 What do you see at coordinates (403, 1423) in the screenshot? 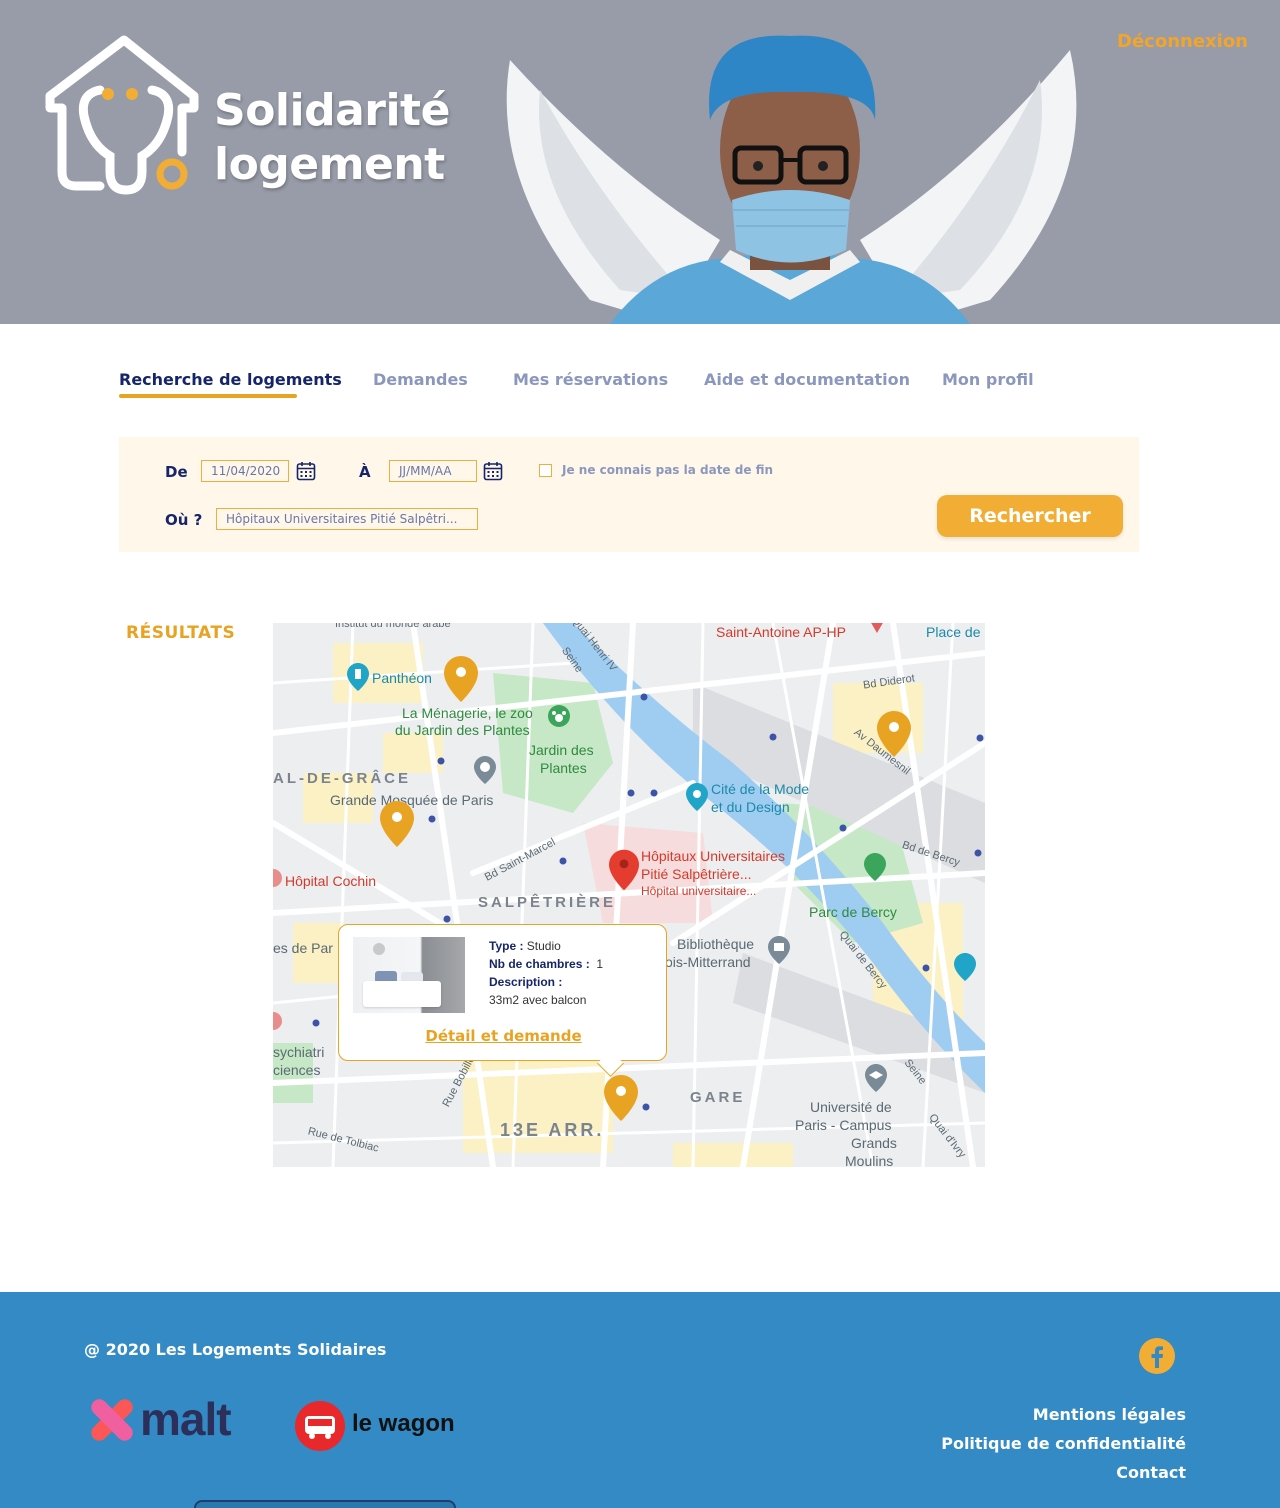
I see `lewagon-wordmark: le wagon` at bounding box center [403, 1423].